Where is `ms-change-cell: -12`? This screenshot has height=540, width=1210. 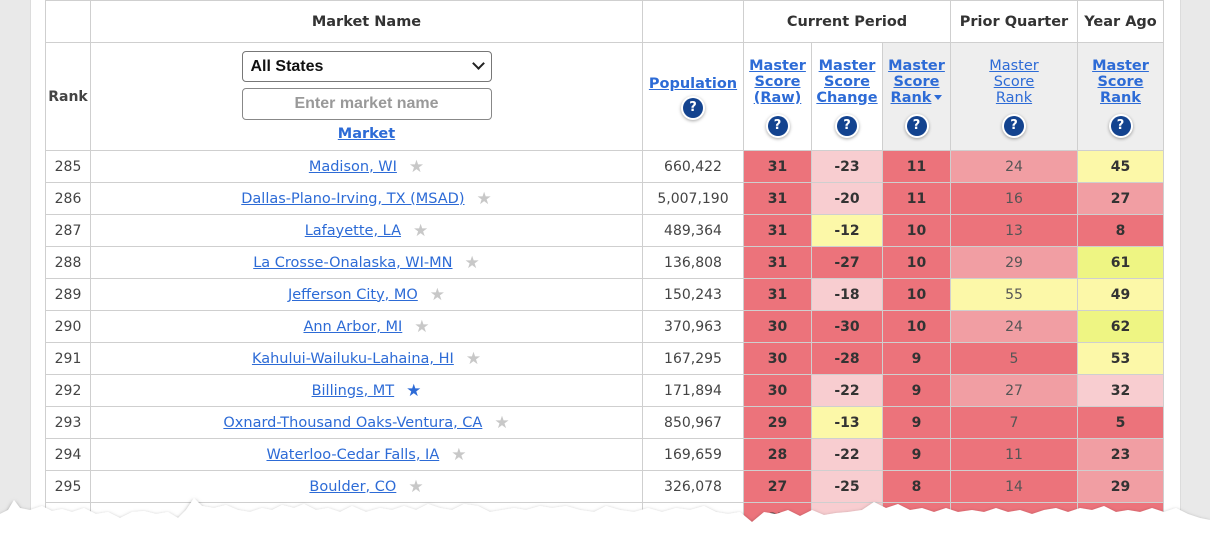
ms-change-cell: -12 is located at coordinates (847, 230).